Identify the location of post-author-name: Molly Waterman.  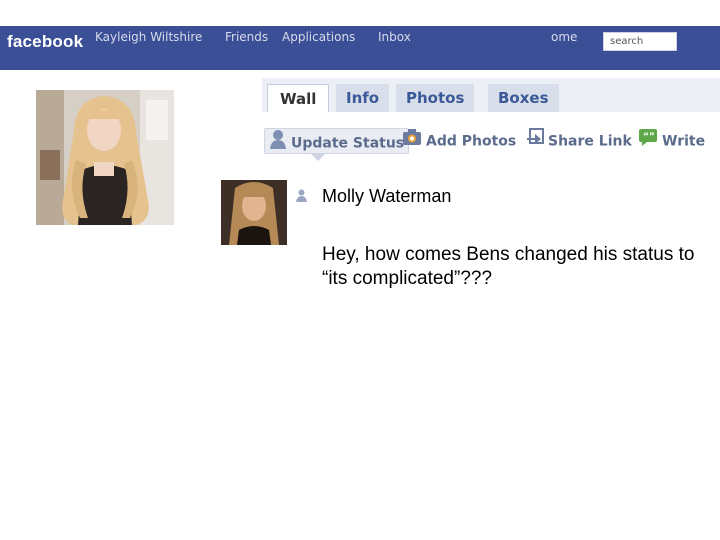
(386, 196).